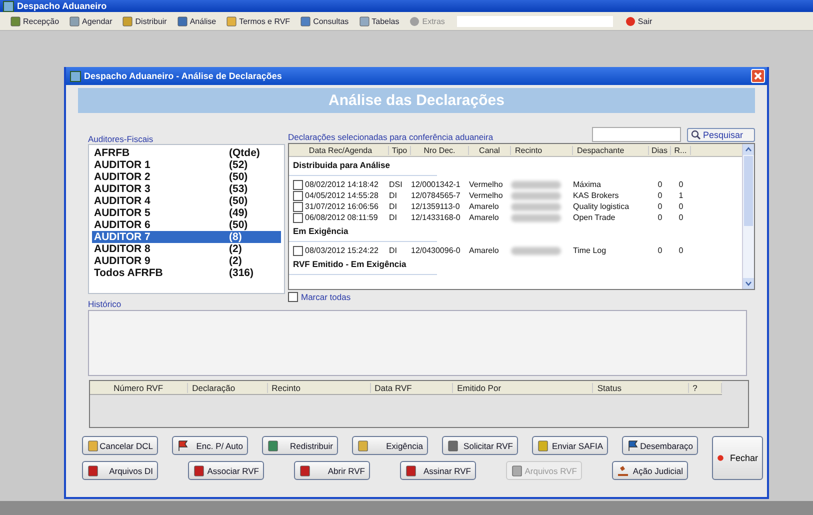 The width and height of the screenshot is (813, 515). Describe the element at coordinates (326, 297) in the screenshot. I see `checkbox-label: Marcar todas` at that location.